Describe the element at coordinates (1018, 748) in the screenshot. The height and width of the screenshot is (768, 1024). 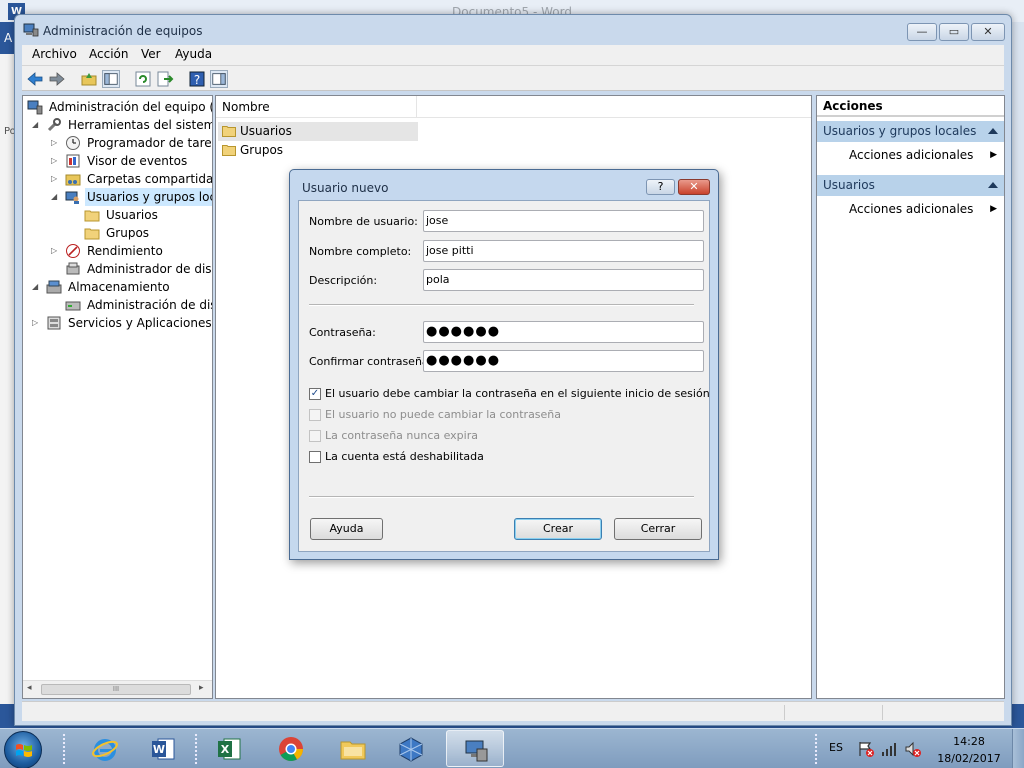
I see `show-desktop-button` at that location.